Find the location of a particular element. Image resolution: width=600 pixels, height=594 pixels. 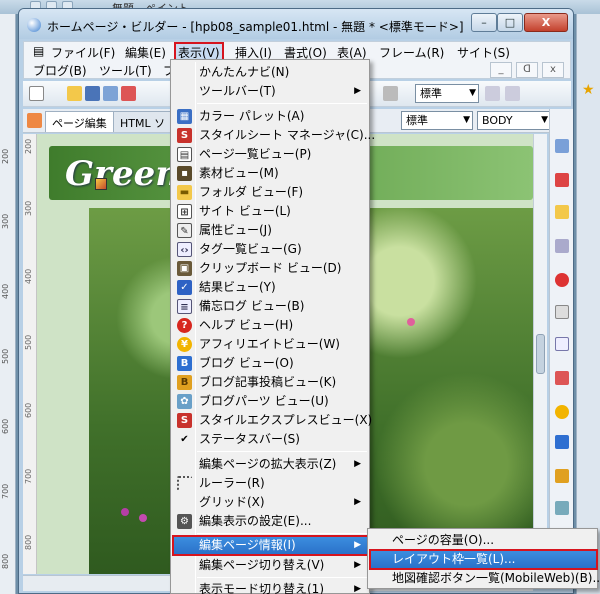

menu-item-label: 編集ページの拡大表示(Z) is located at coordinates (268, 464).